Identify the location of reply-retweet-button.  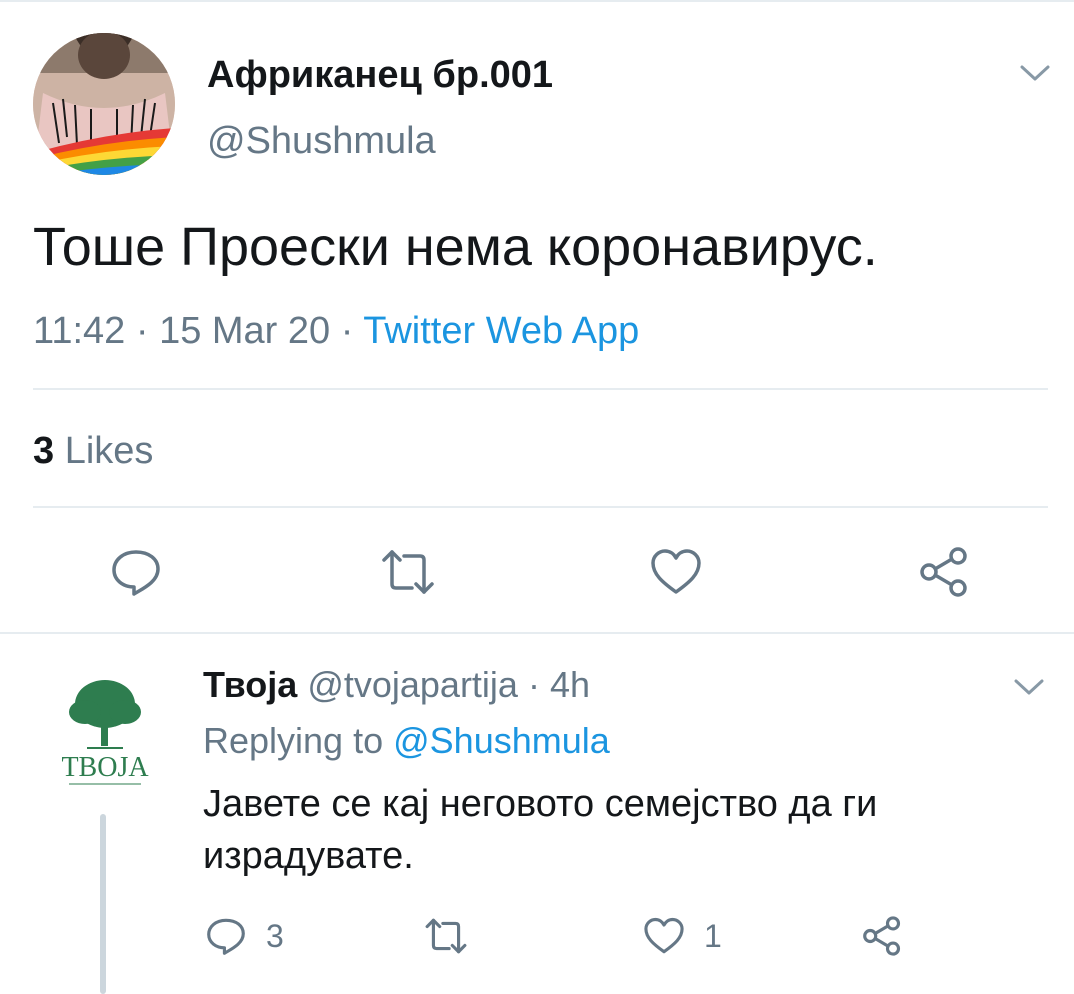
(446, 936).